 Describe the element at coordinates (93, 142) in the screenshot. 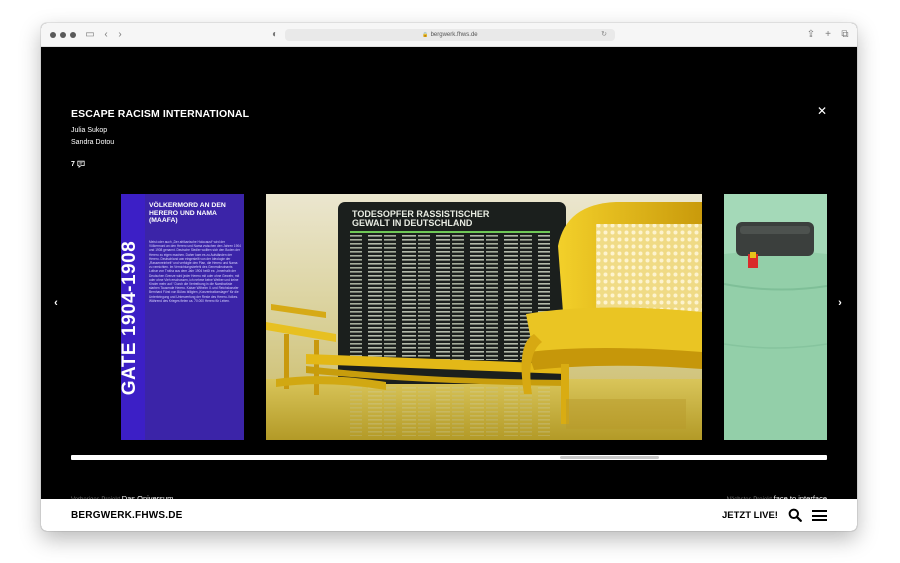

I see `author-name: Sandra Dotou` at that location.